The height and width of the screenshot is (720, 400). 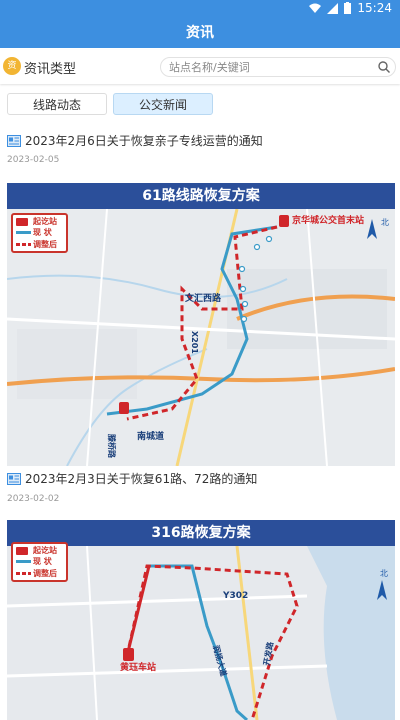 I want to click on map-road-label: 南城道, so click(x=150, y=436).